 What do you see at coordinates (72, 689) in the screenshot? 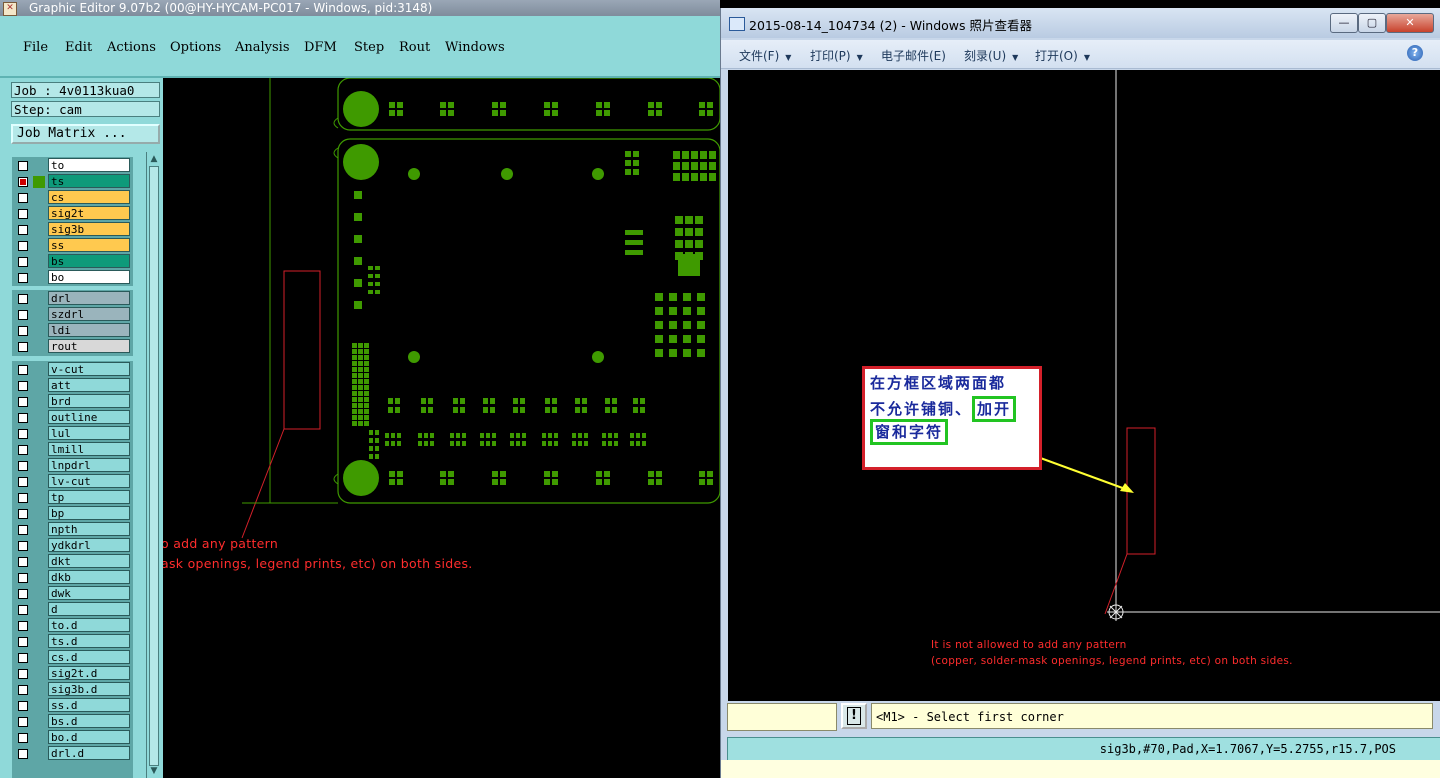
I see `layer-row-sig3b.d: sig3b.d` at bounding box center [72, 689].